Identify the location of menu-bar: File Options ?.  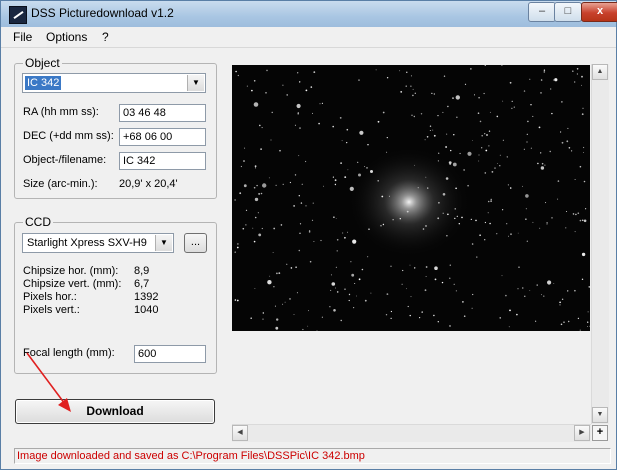
(308, 37).